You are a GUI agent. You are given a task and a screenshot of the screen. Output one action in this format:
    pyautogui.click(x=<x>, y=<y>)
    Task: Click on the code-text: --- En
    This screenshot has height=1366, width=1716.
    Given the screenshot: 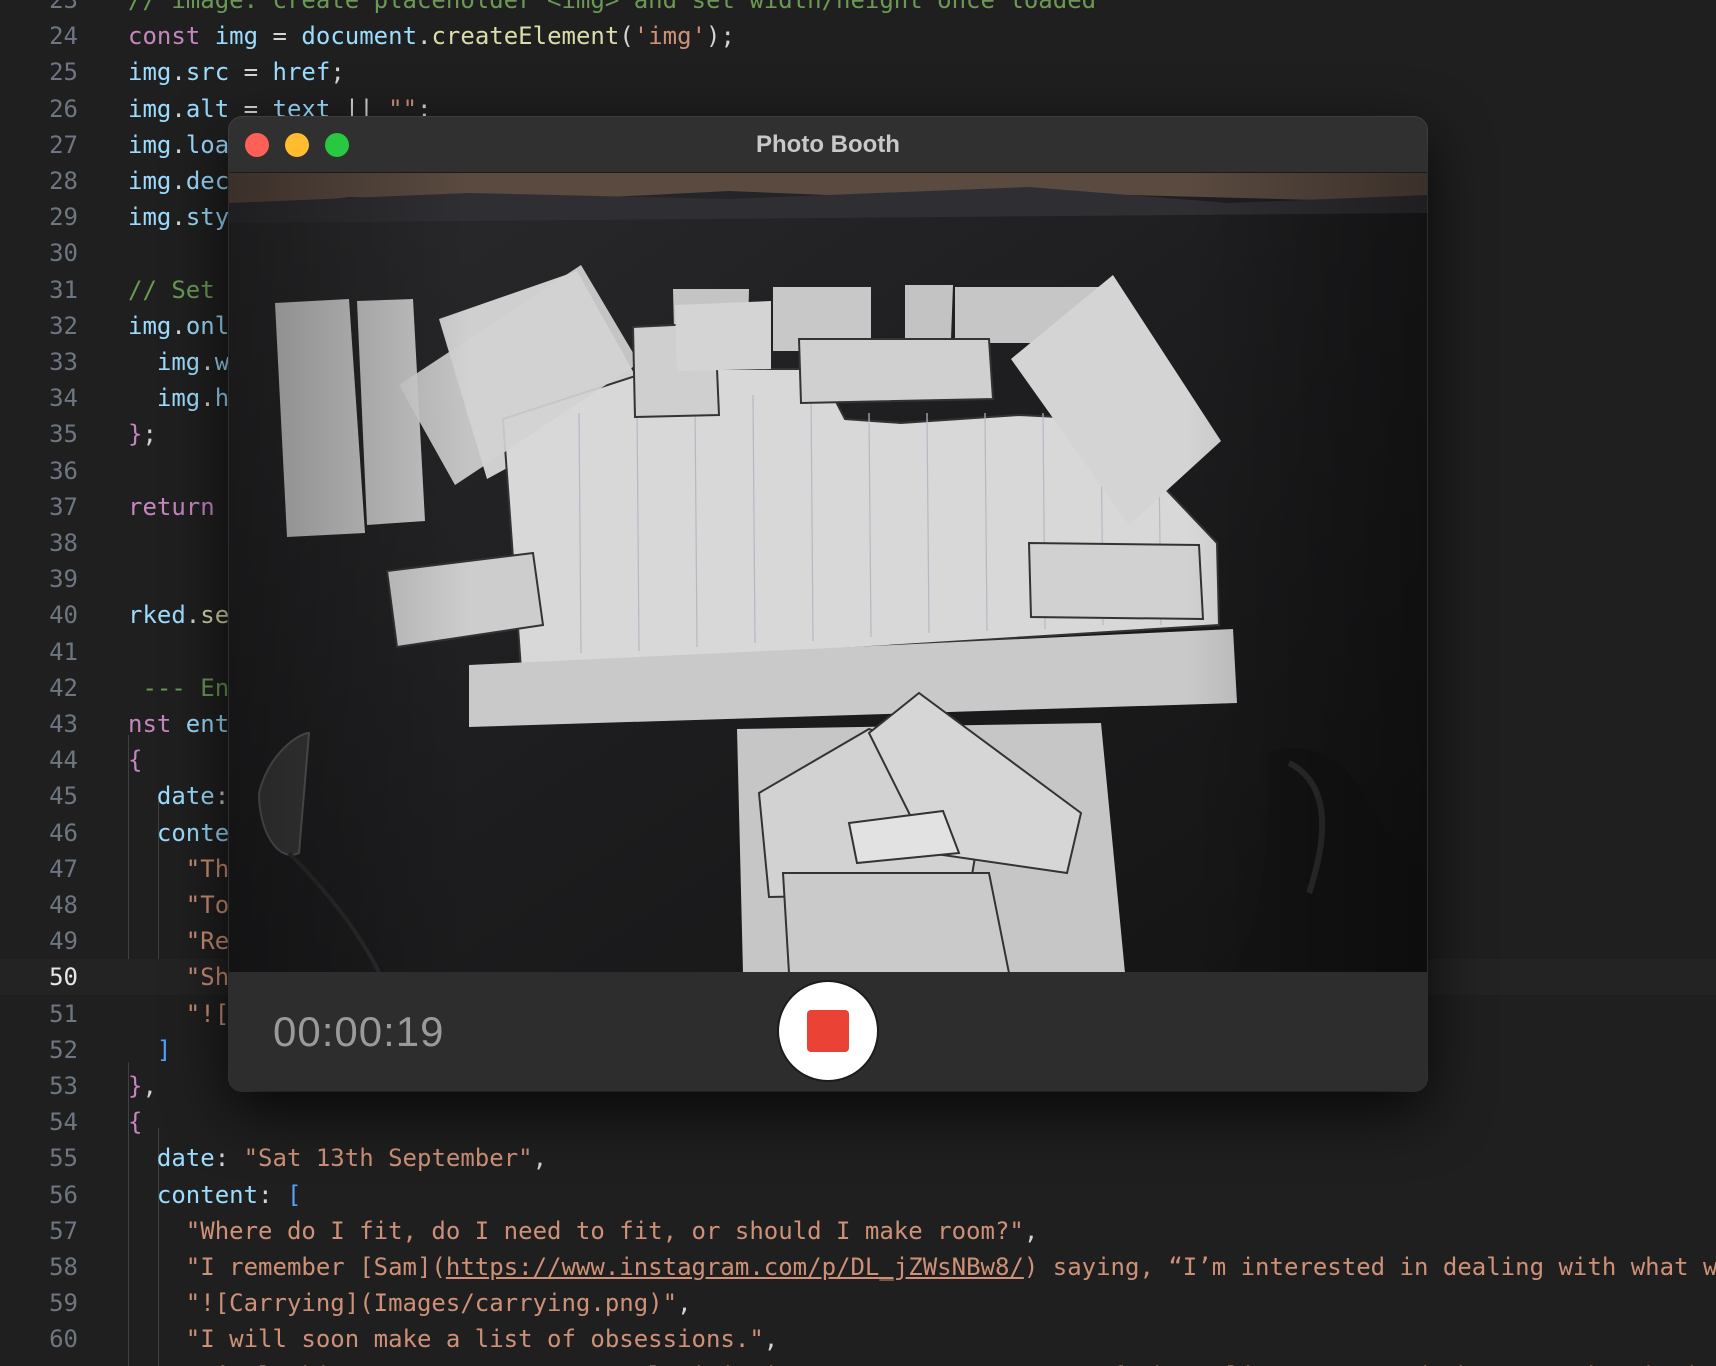 What is the action you would take?
    pyautogui.click(x=178, y=688)
    